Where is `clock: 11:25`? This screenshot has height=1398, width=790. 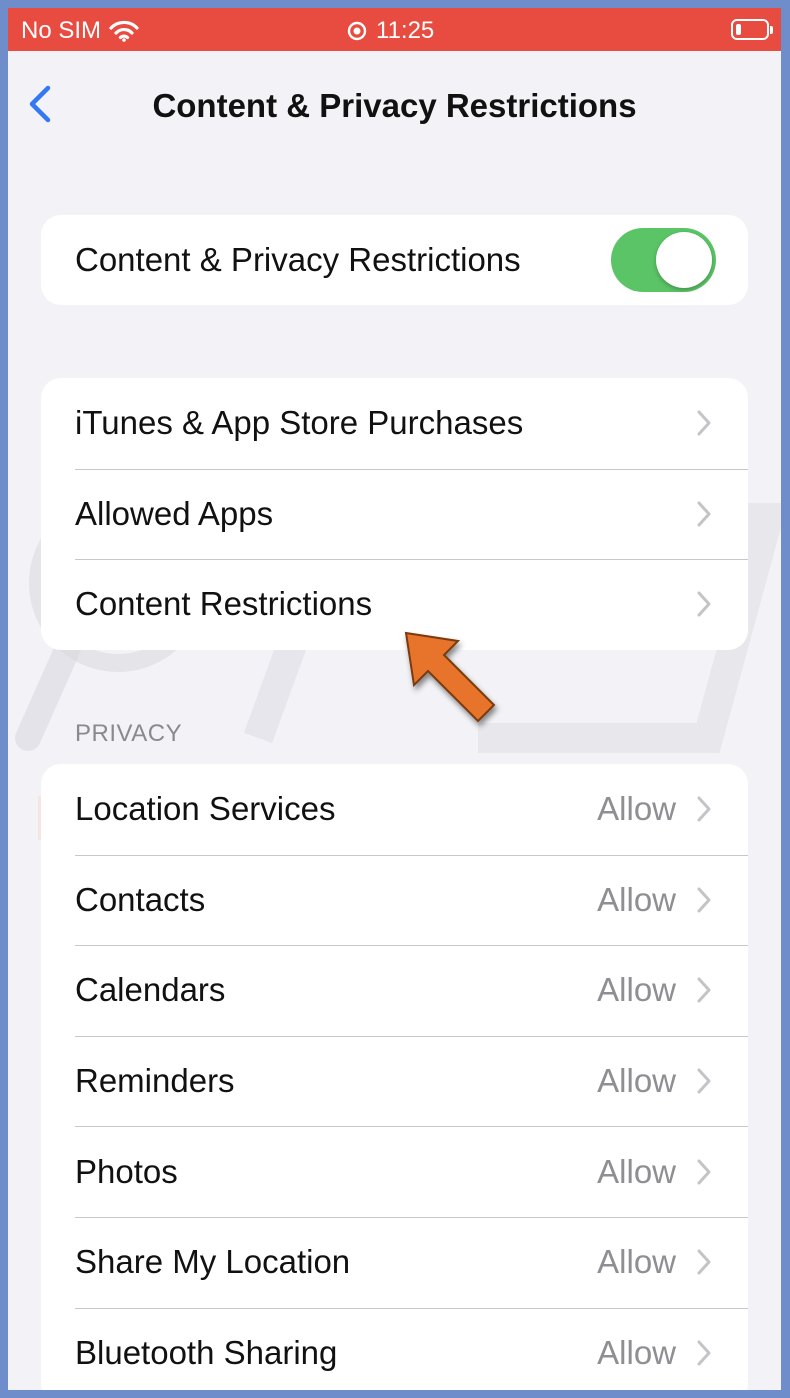 clock: 11:25 is located at coordinates (405, 30).